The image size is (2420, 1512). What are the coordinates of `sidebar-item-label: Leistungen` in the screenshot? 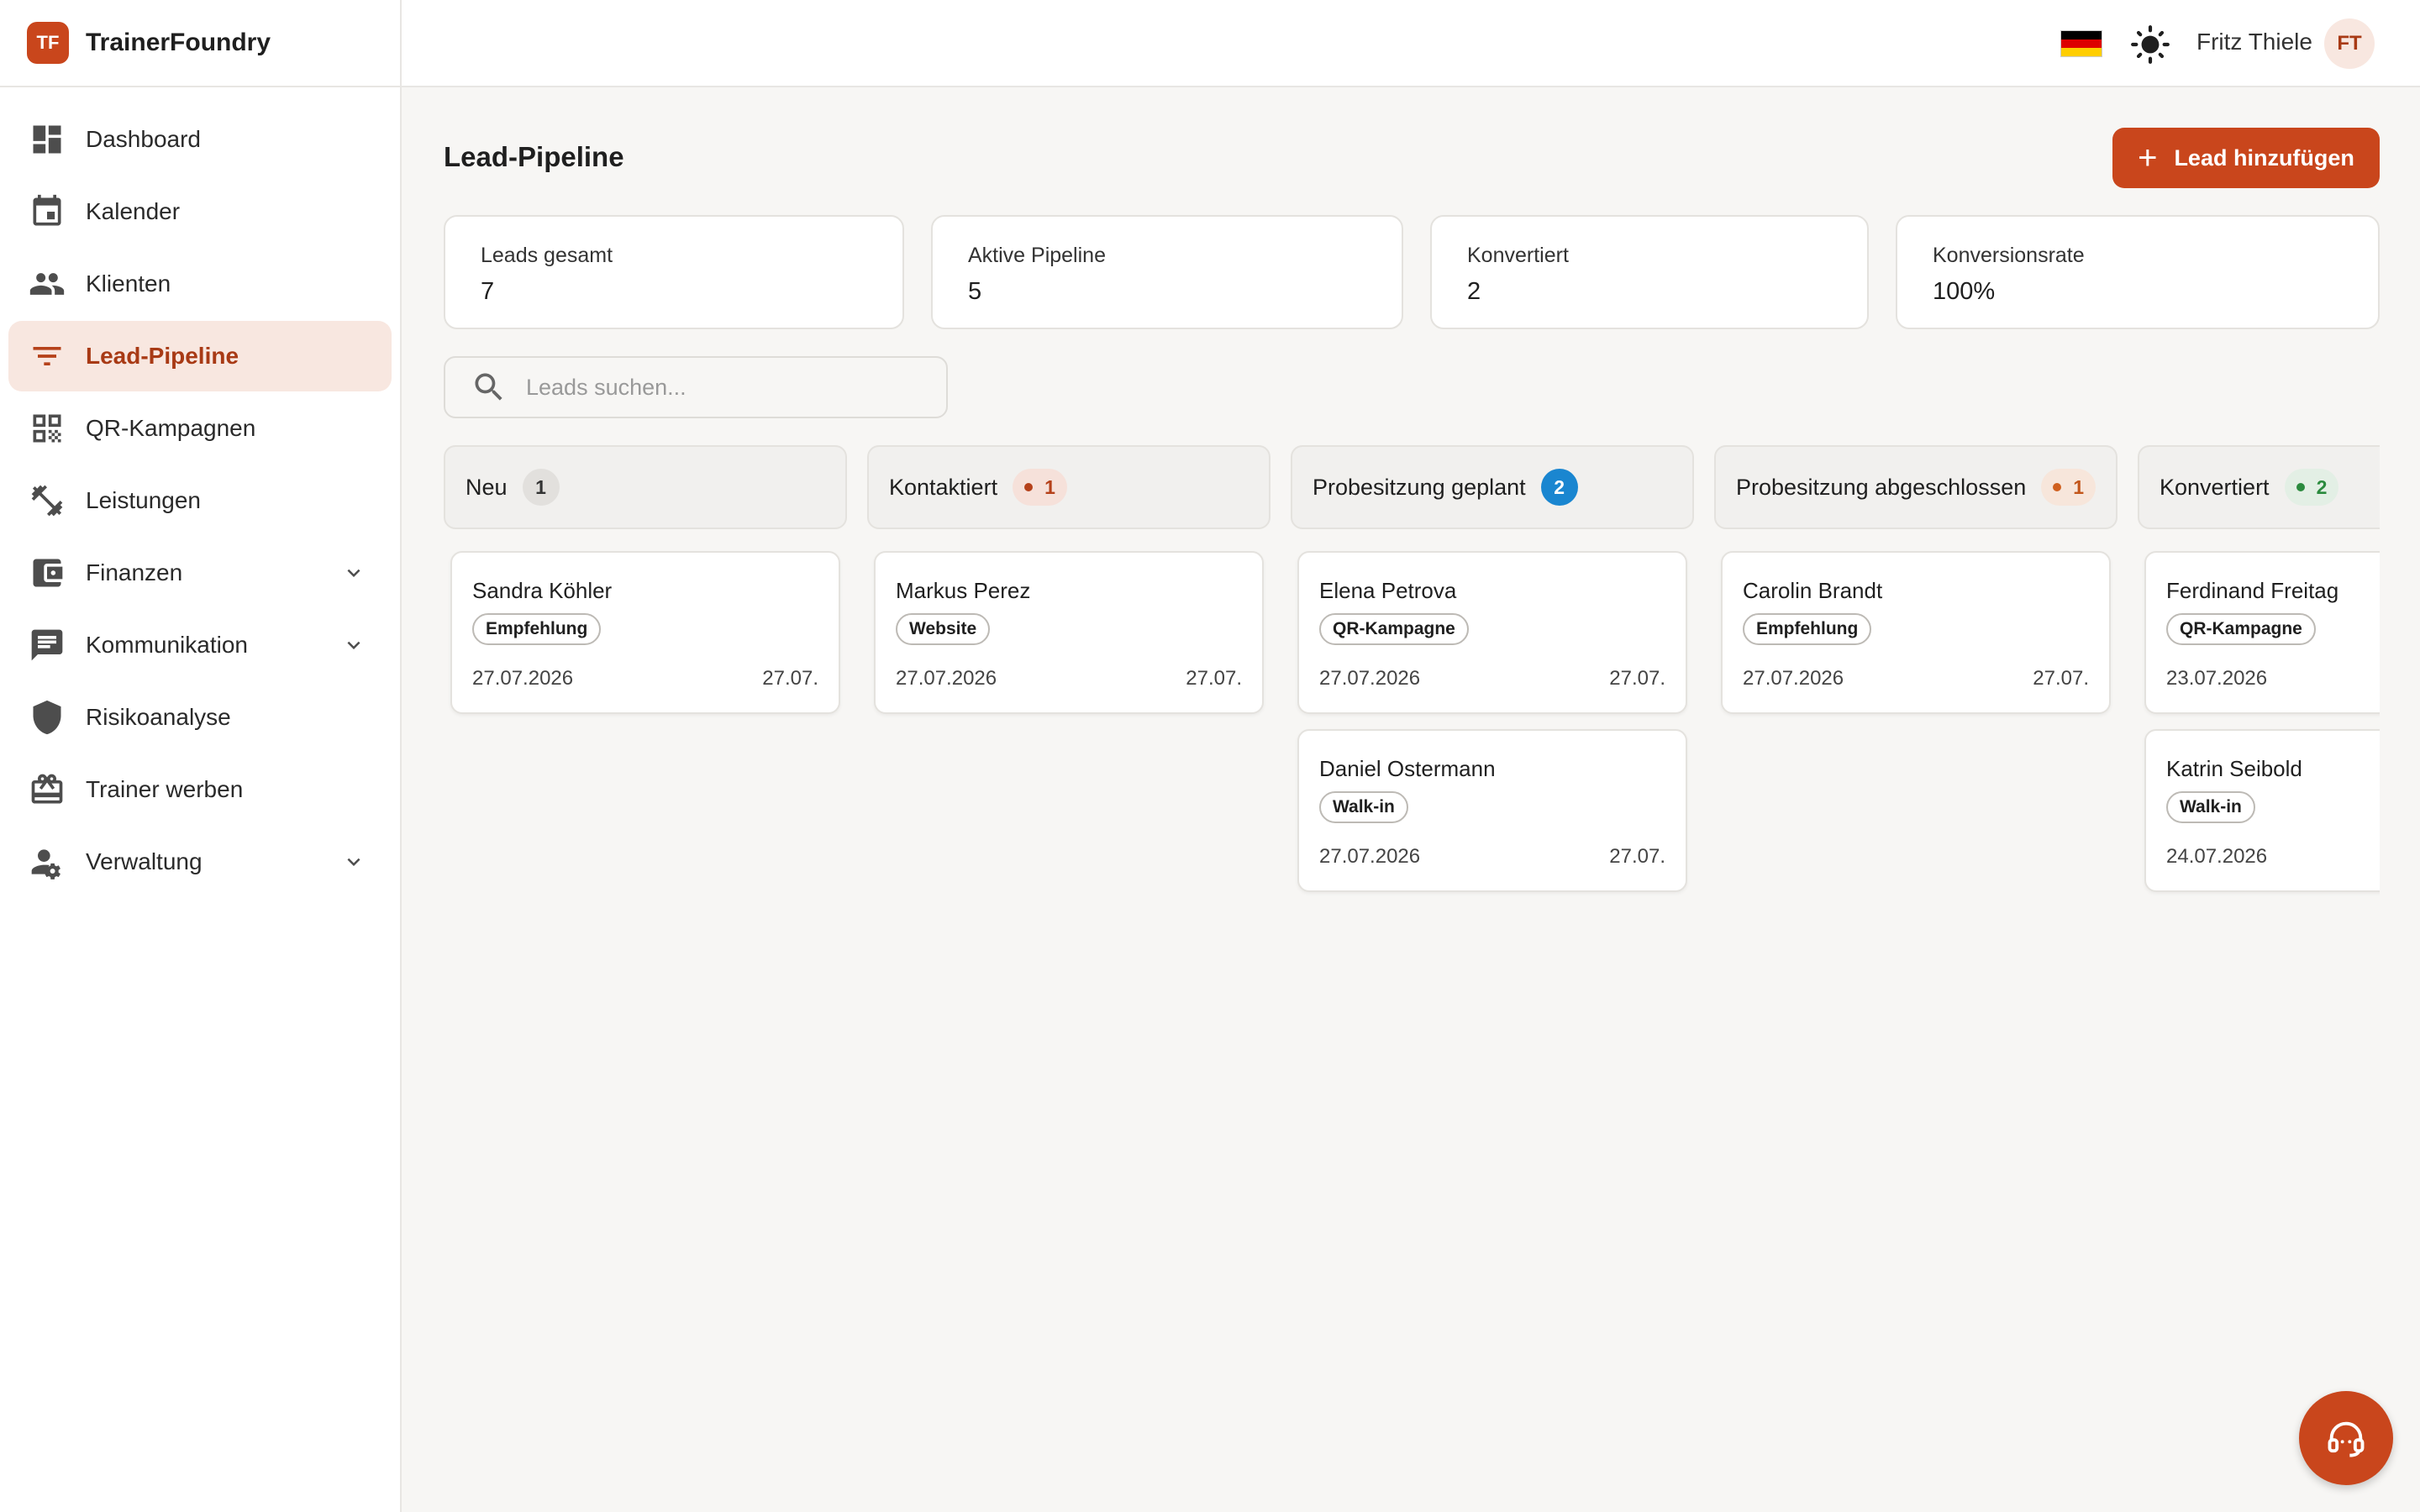 It's located at (144, 500).